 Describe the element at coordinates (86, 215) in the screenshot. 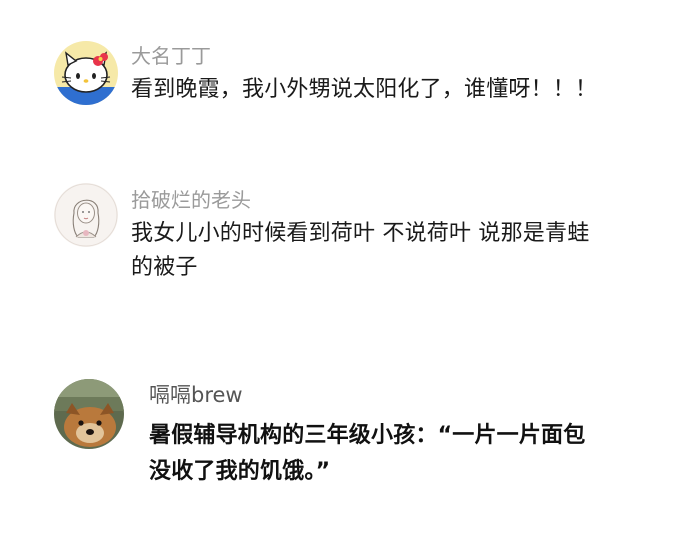

I see `sketch-girl-avatar` at that location.